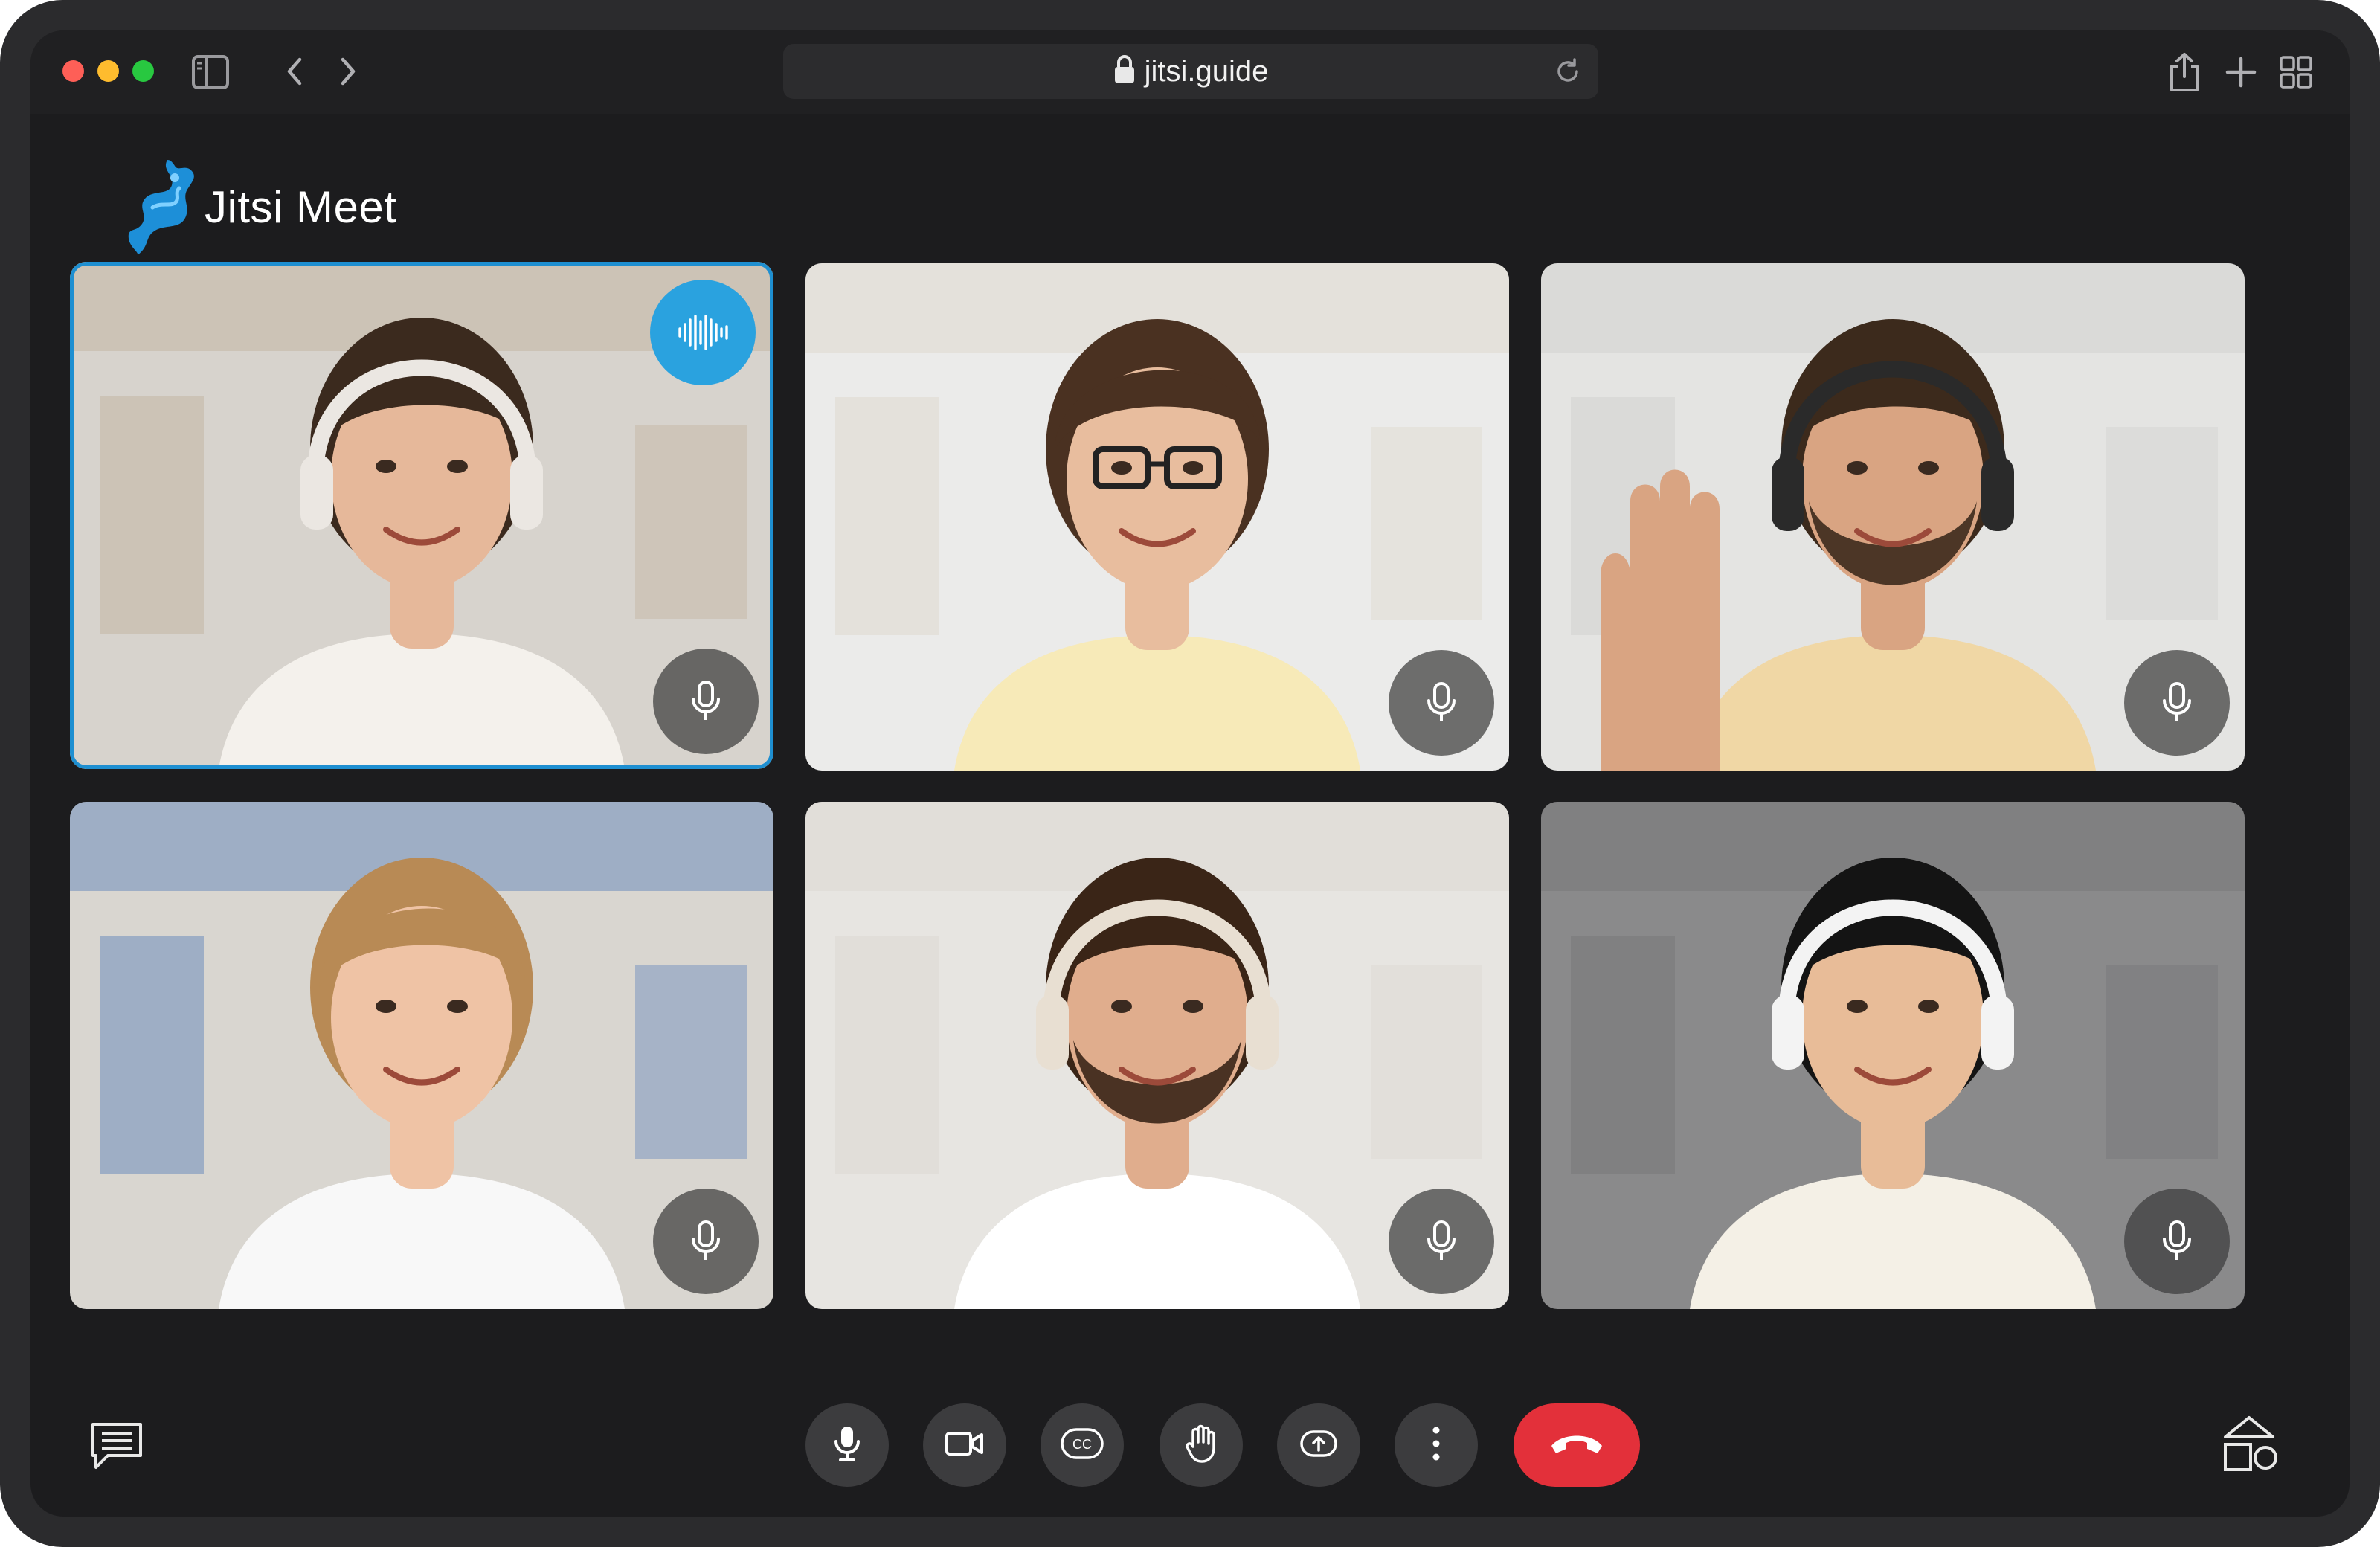  I want to click on app-logo: Jitsi Meet, so click(259, 207).